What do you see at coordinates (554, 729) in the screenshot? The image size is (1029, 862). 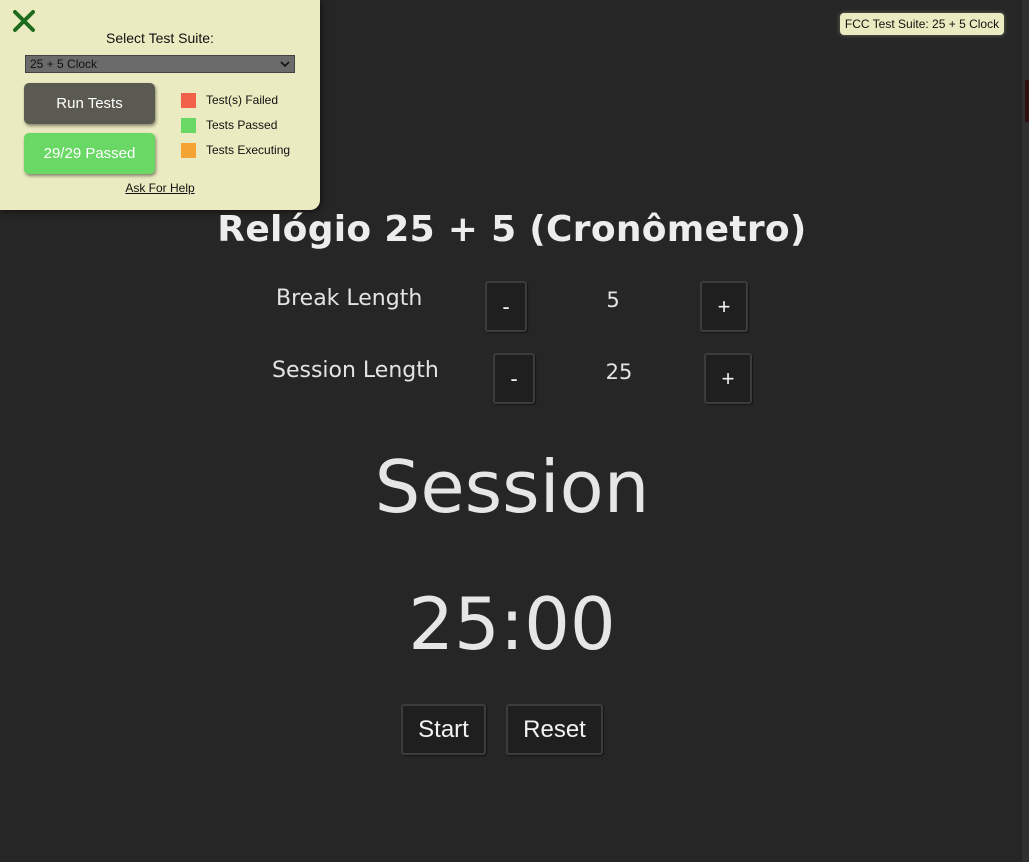 I see `reset-button: Reset` at bounding box center [554, 729].